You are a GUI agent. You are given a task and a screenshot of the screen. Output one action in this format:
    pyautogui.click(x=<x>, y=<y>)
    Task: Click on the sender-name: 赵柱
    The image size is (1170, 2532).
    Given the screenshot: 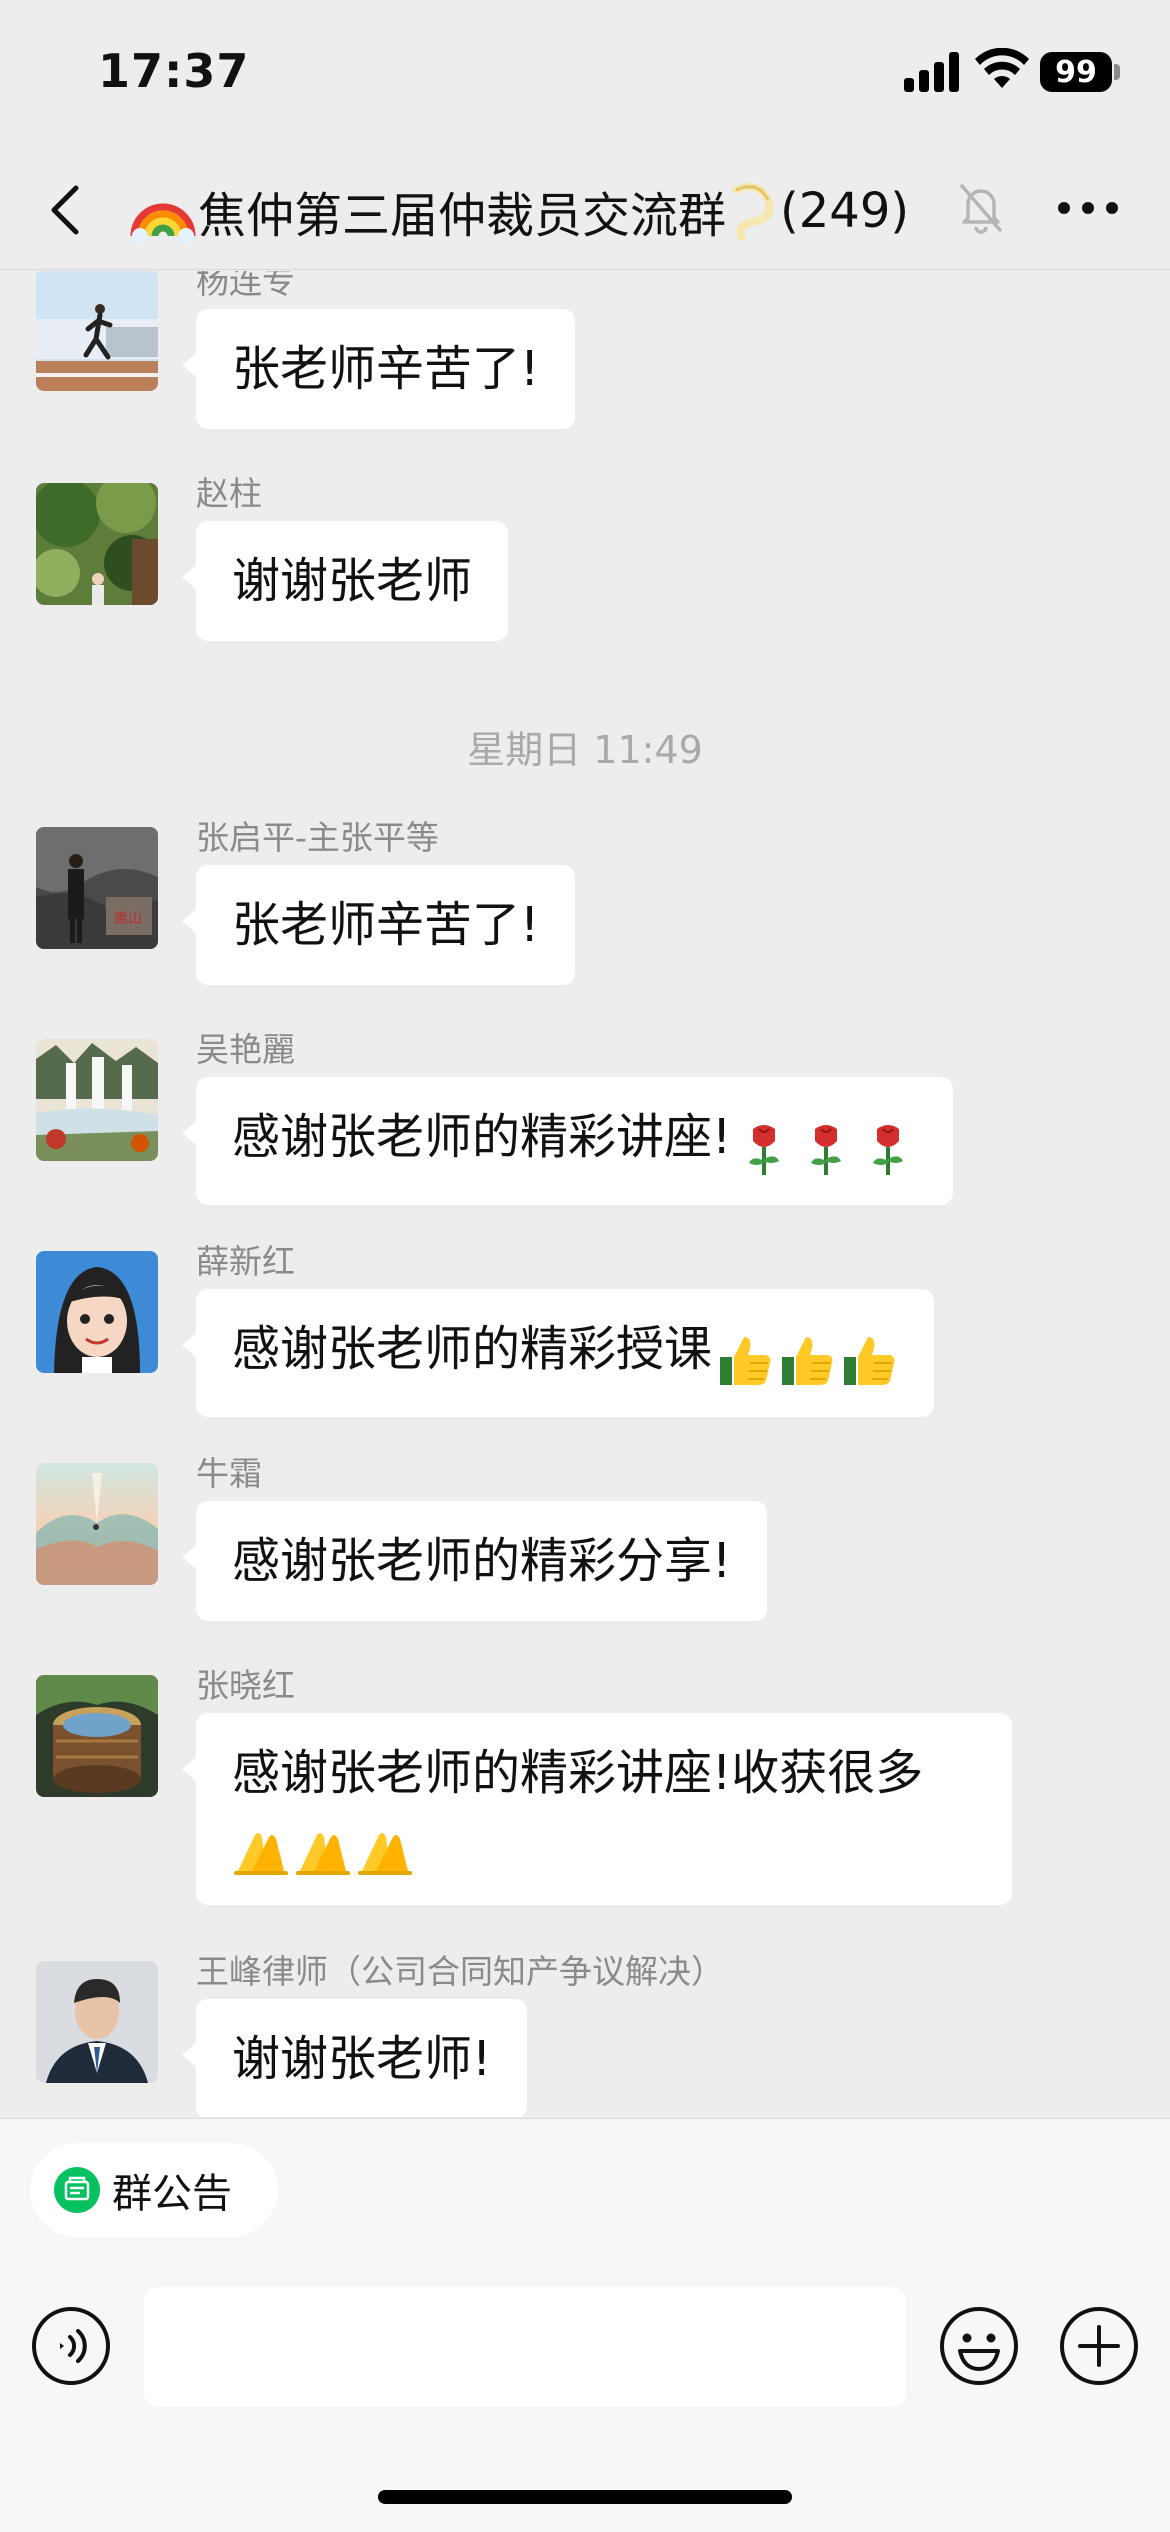 What is the action you would take?
    pyautogui.click(x=229, y=493)
    